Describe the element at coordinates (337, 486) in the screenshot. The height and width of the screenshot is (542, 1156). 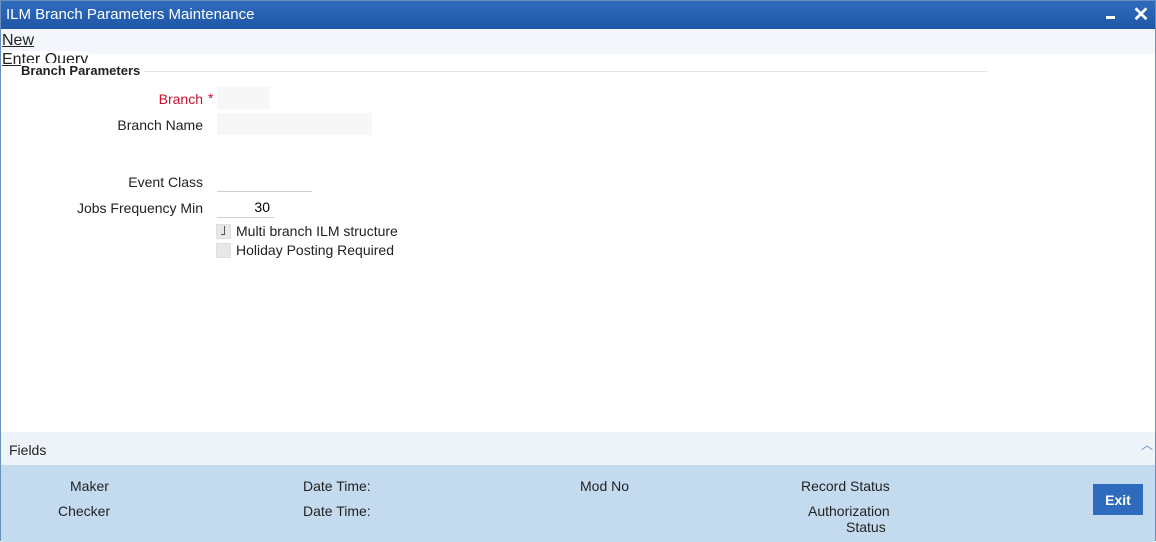
I see `maker-date-time-label: Date Time:` at that location.